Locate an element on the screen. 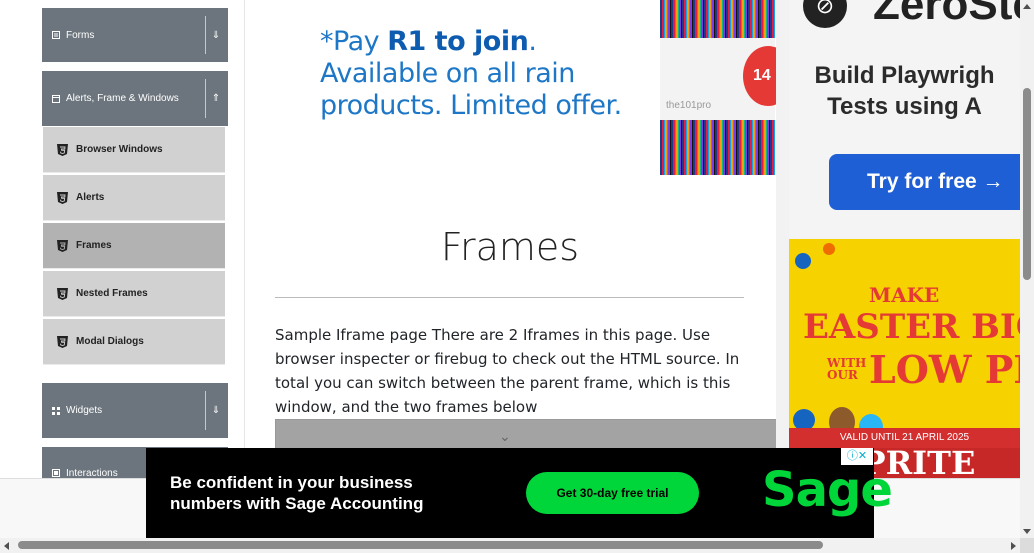 This screenshot has width=1034, height=553. ad-image: the101pro 14 is located at coordinates (726, 87).